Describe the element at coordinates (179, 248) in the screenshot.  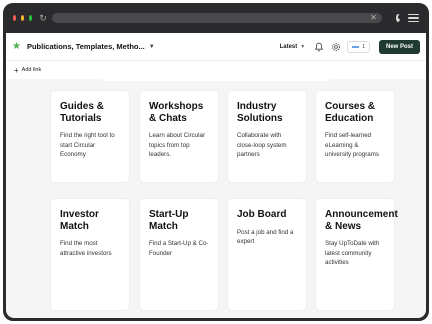
I see `card-description: Find a Start-Up & Co-Founder` at that location.